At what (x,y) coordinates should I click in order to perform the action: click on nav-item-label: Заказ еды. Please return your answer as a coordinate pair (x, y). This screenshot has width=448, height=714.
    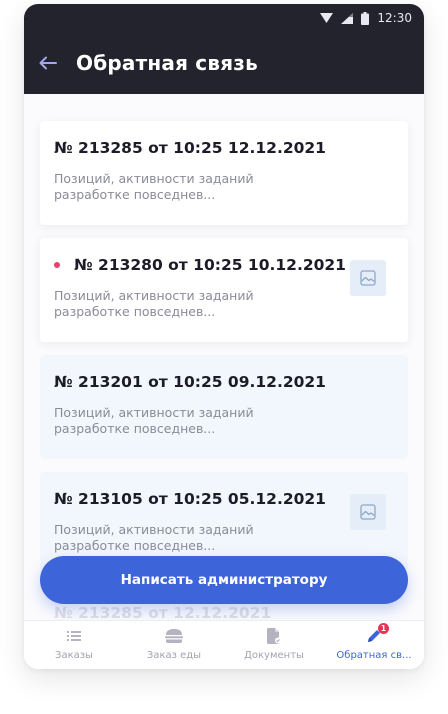
    Looking at the image, I should click on (174, 655).